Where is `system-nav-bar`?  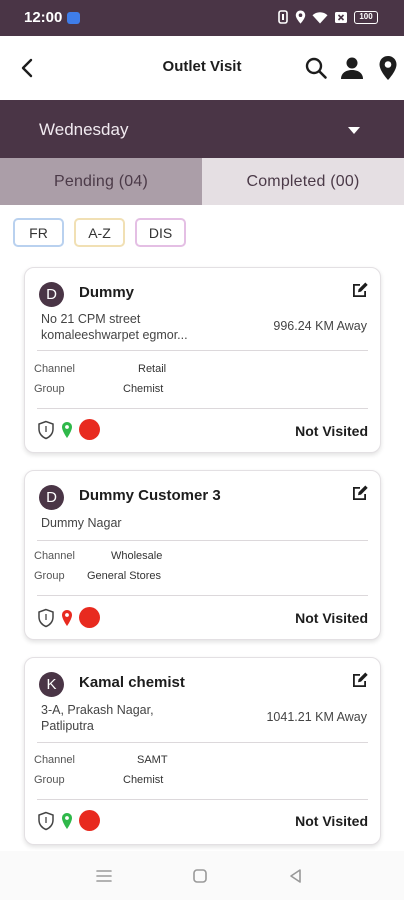 system-nav-bar is located at coordinates (202, 875).